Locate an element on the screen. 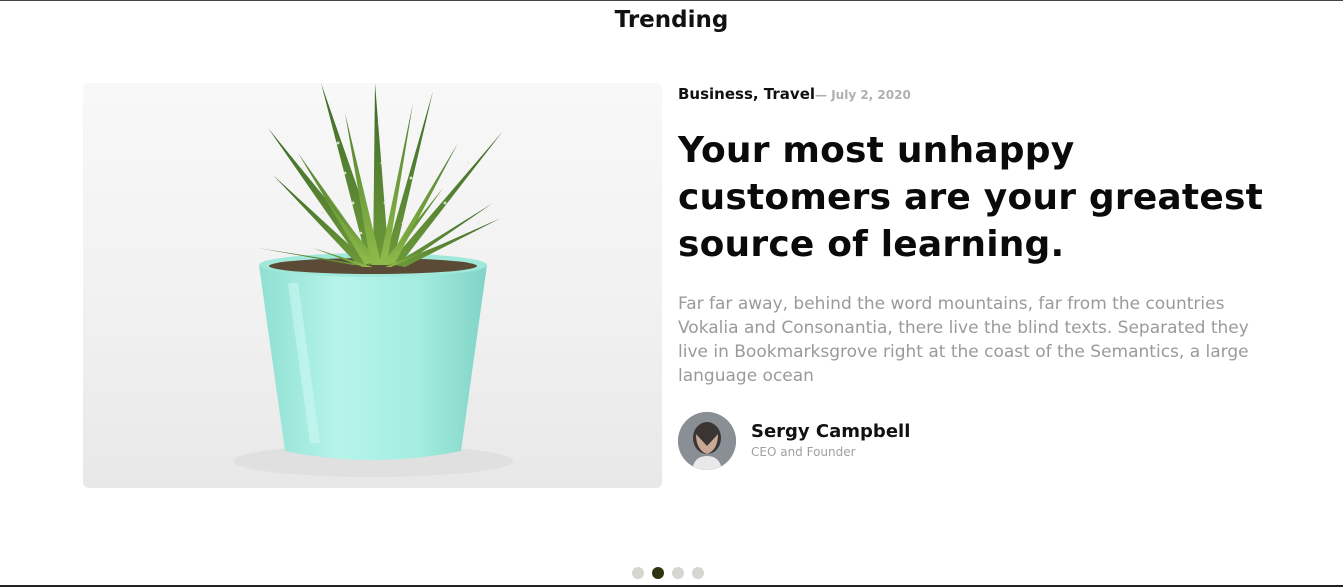  post-meta: Business, Travel— July 2, 2020 is located at coordinates (794, 93).